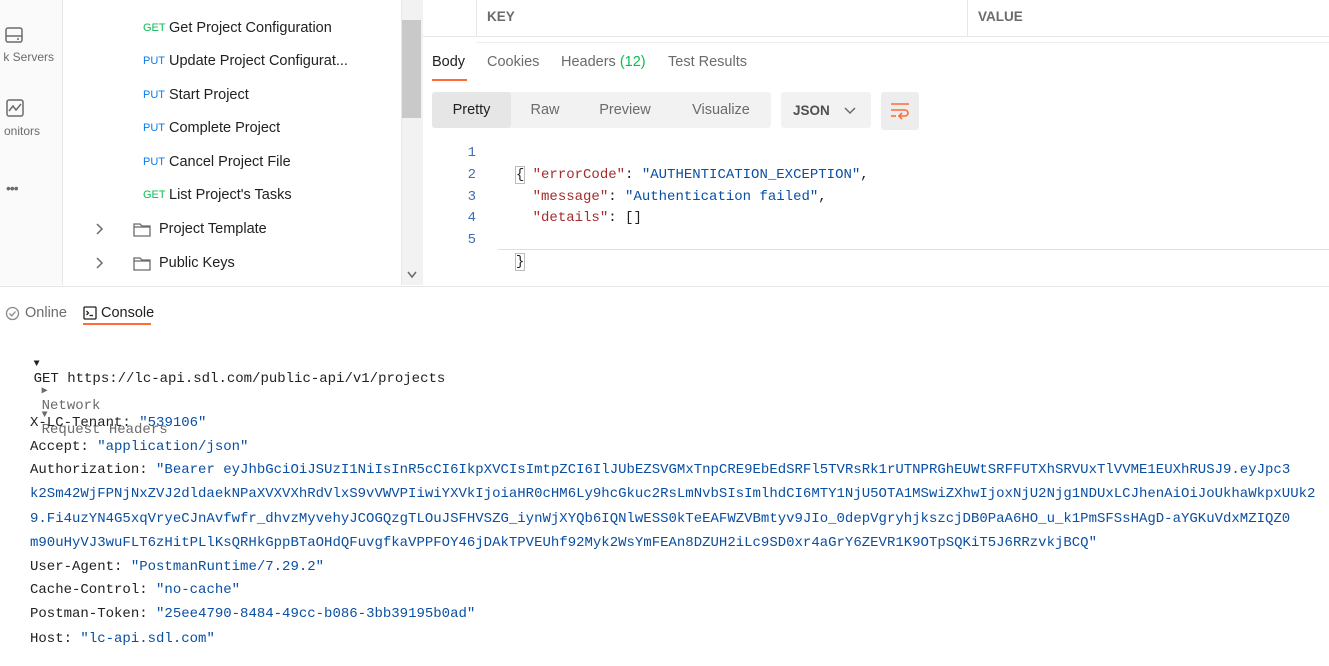 The image size is (1329, 666). I want to click on request-name: Complete Project, so click(225, 128).